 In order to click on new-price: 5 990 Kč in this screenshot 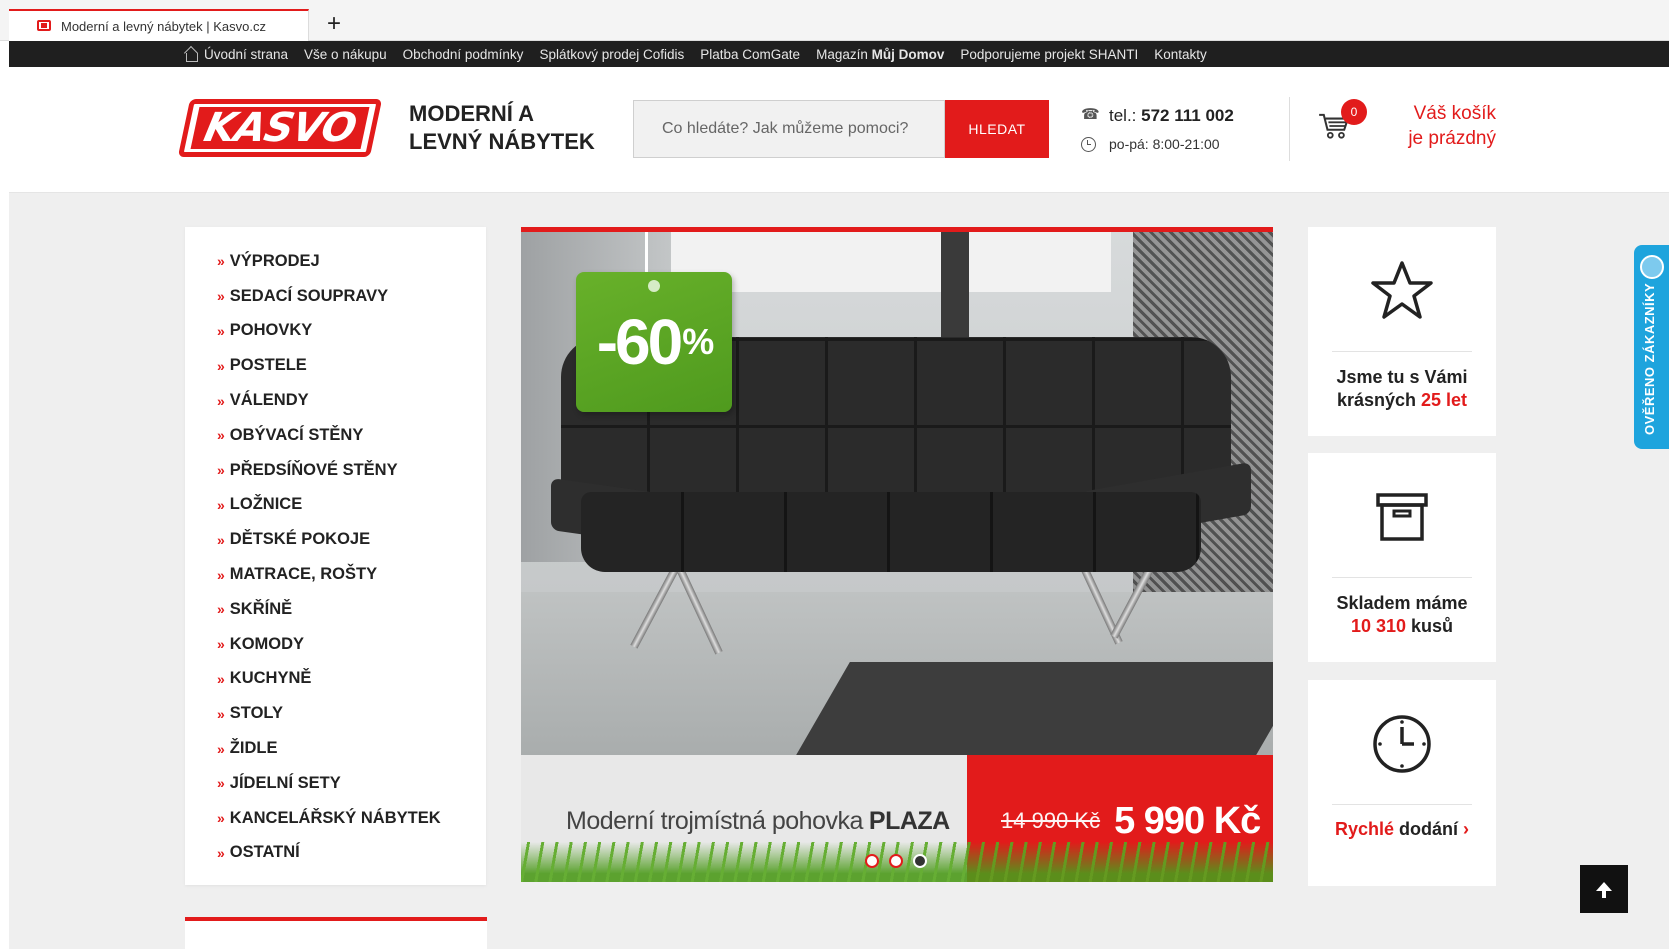, I will do `click(1187, 820)`.